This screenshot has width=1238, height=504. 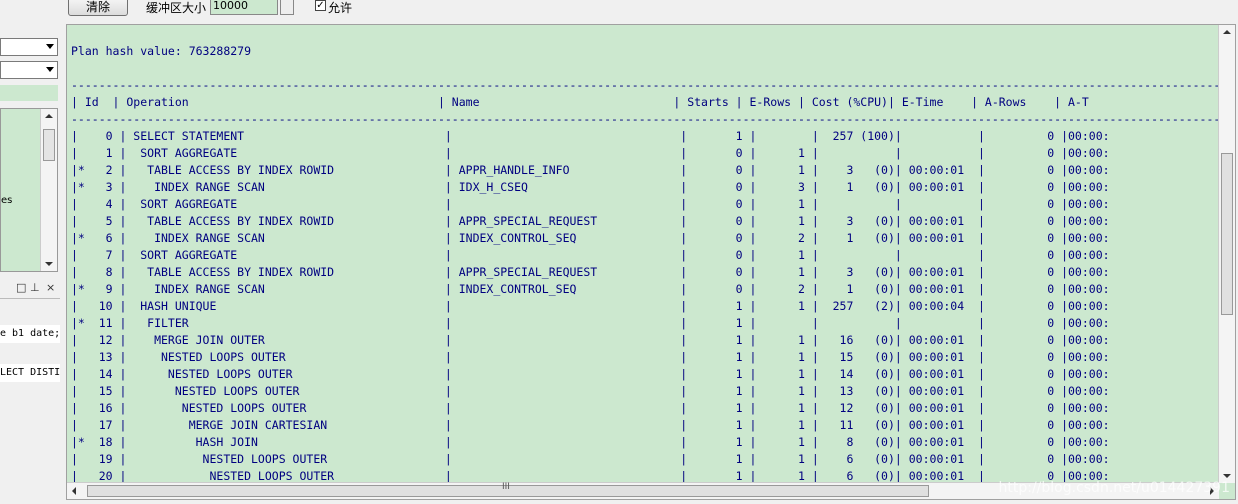 I want to click on tree-item-text: es, so click(x=7, y=200).